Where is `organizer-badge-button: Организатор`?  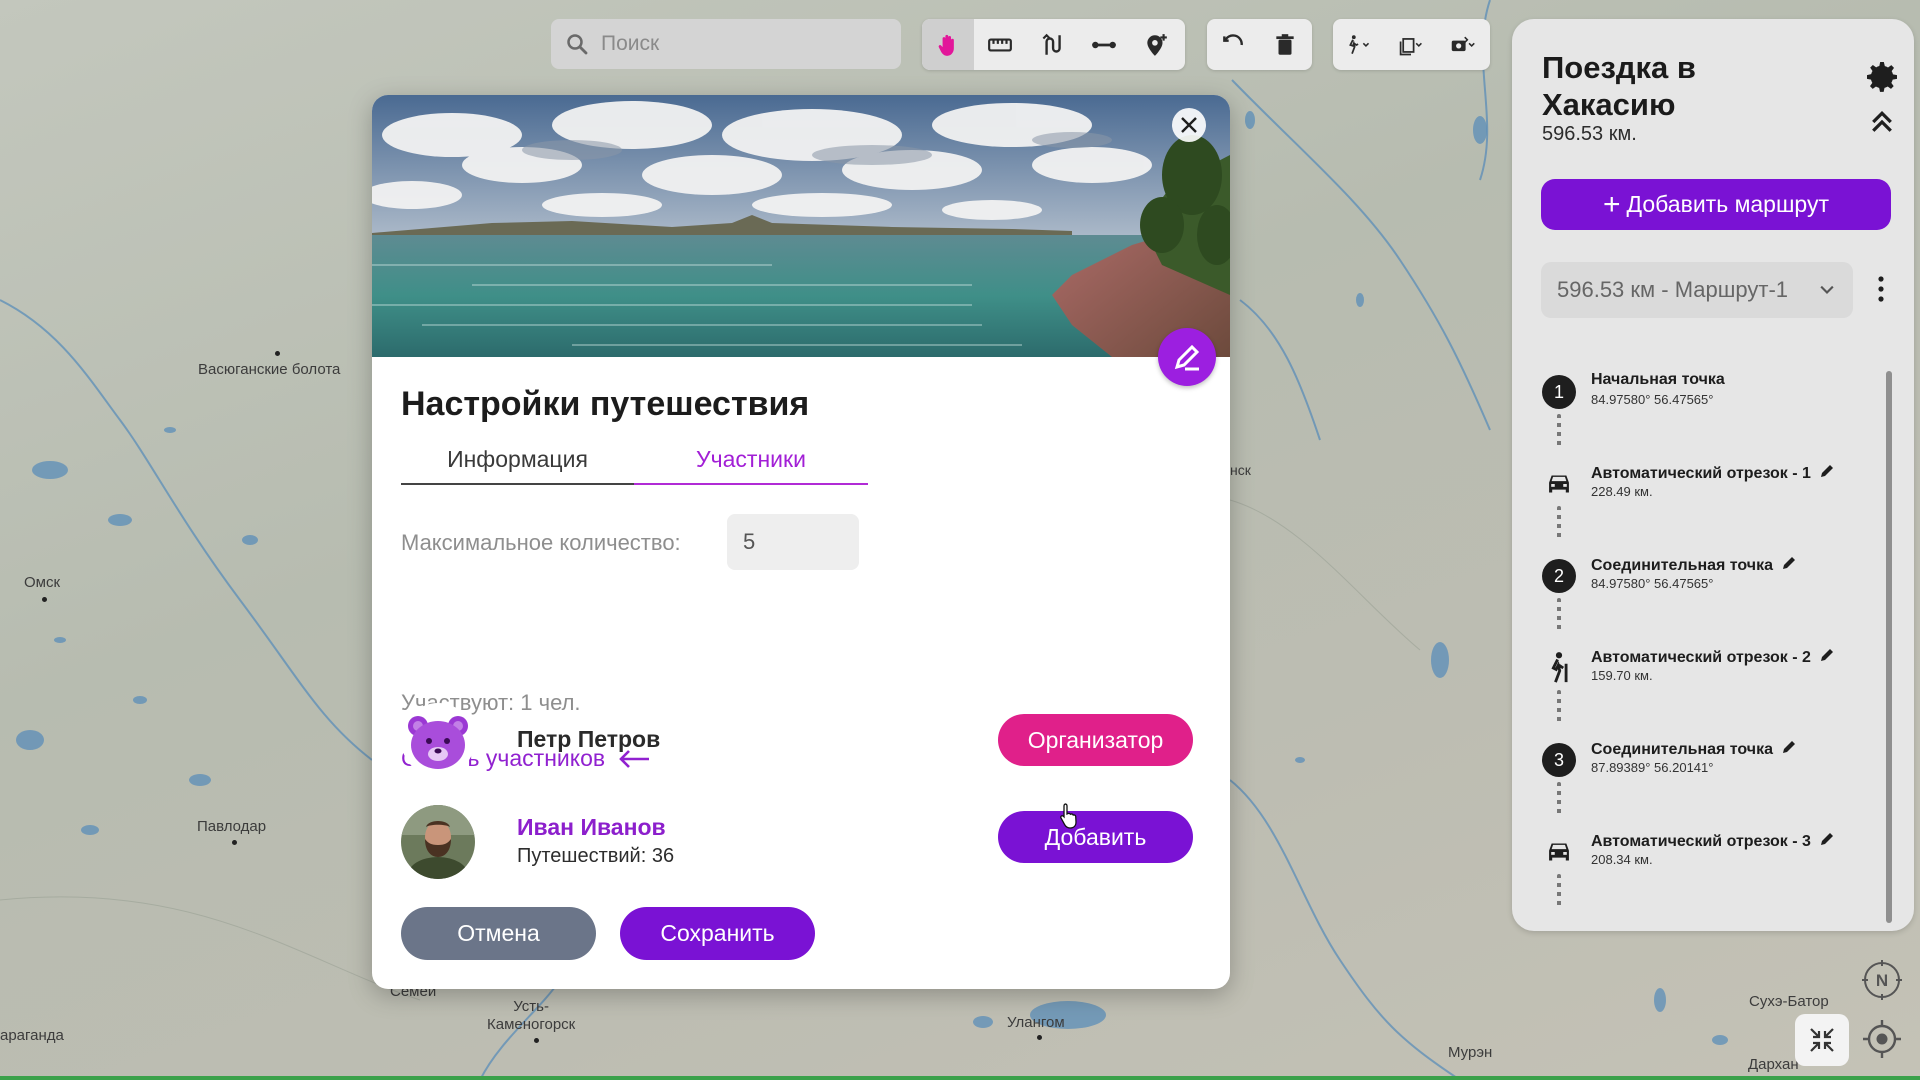 organizer-badge-button: Организатор is located at coordinates (1095, 740).